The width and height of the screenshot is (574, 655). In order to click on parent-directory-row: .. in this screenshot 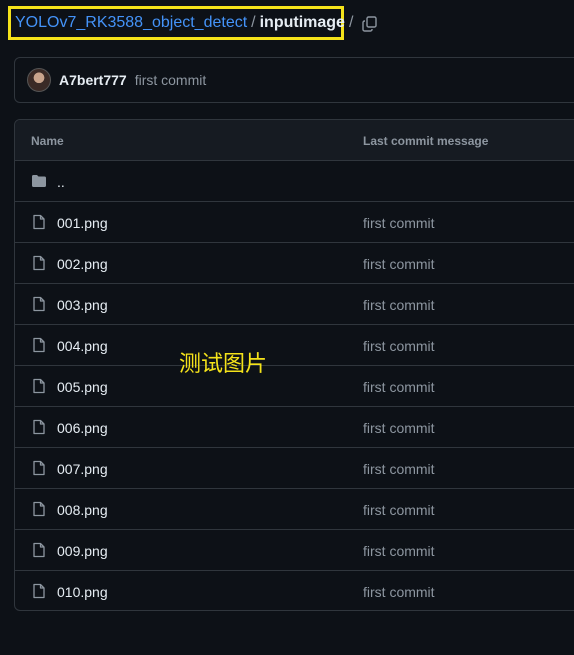, I will do `click(294, 181)`.